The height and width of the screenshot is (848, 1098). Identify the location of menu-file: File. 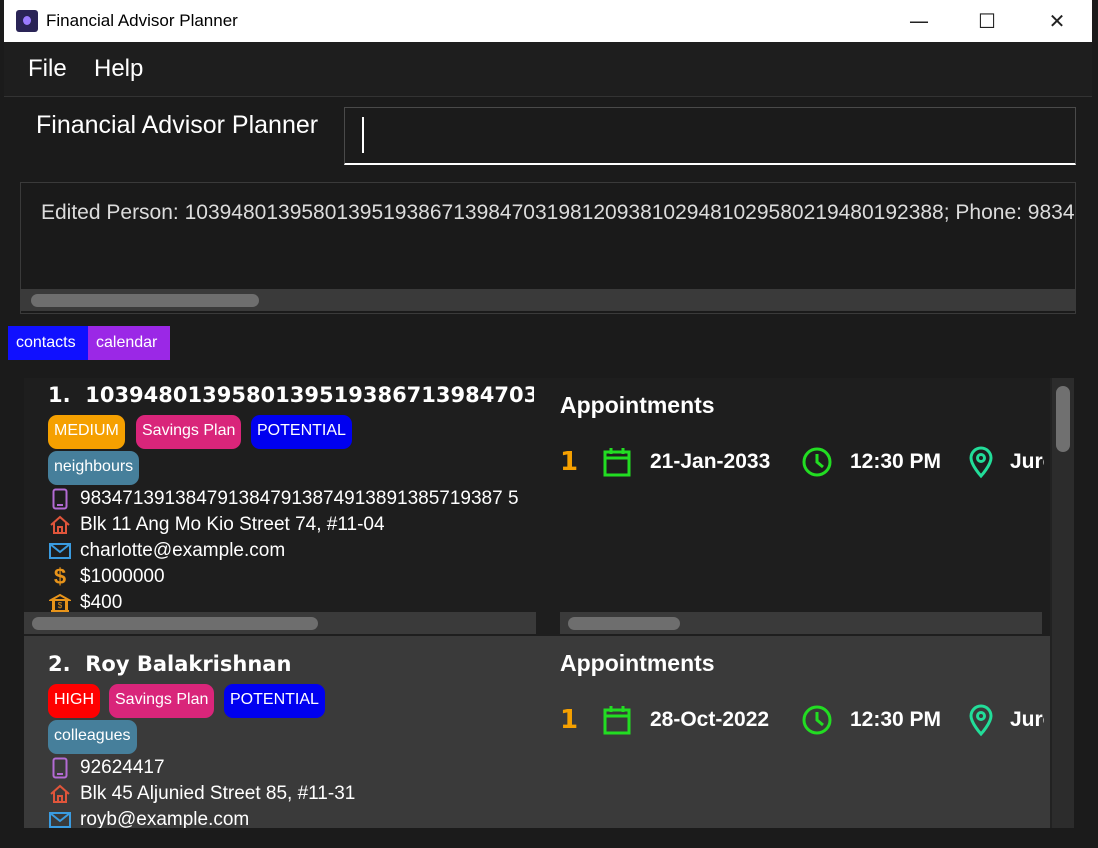
(47, 69).